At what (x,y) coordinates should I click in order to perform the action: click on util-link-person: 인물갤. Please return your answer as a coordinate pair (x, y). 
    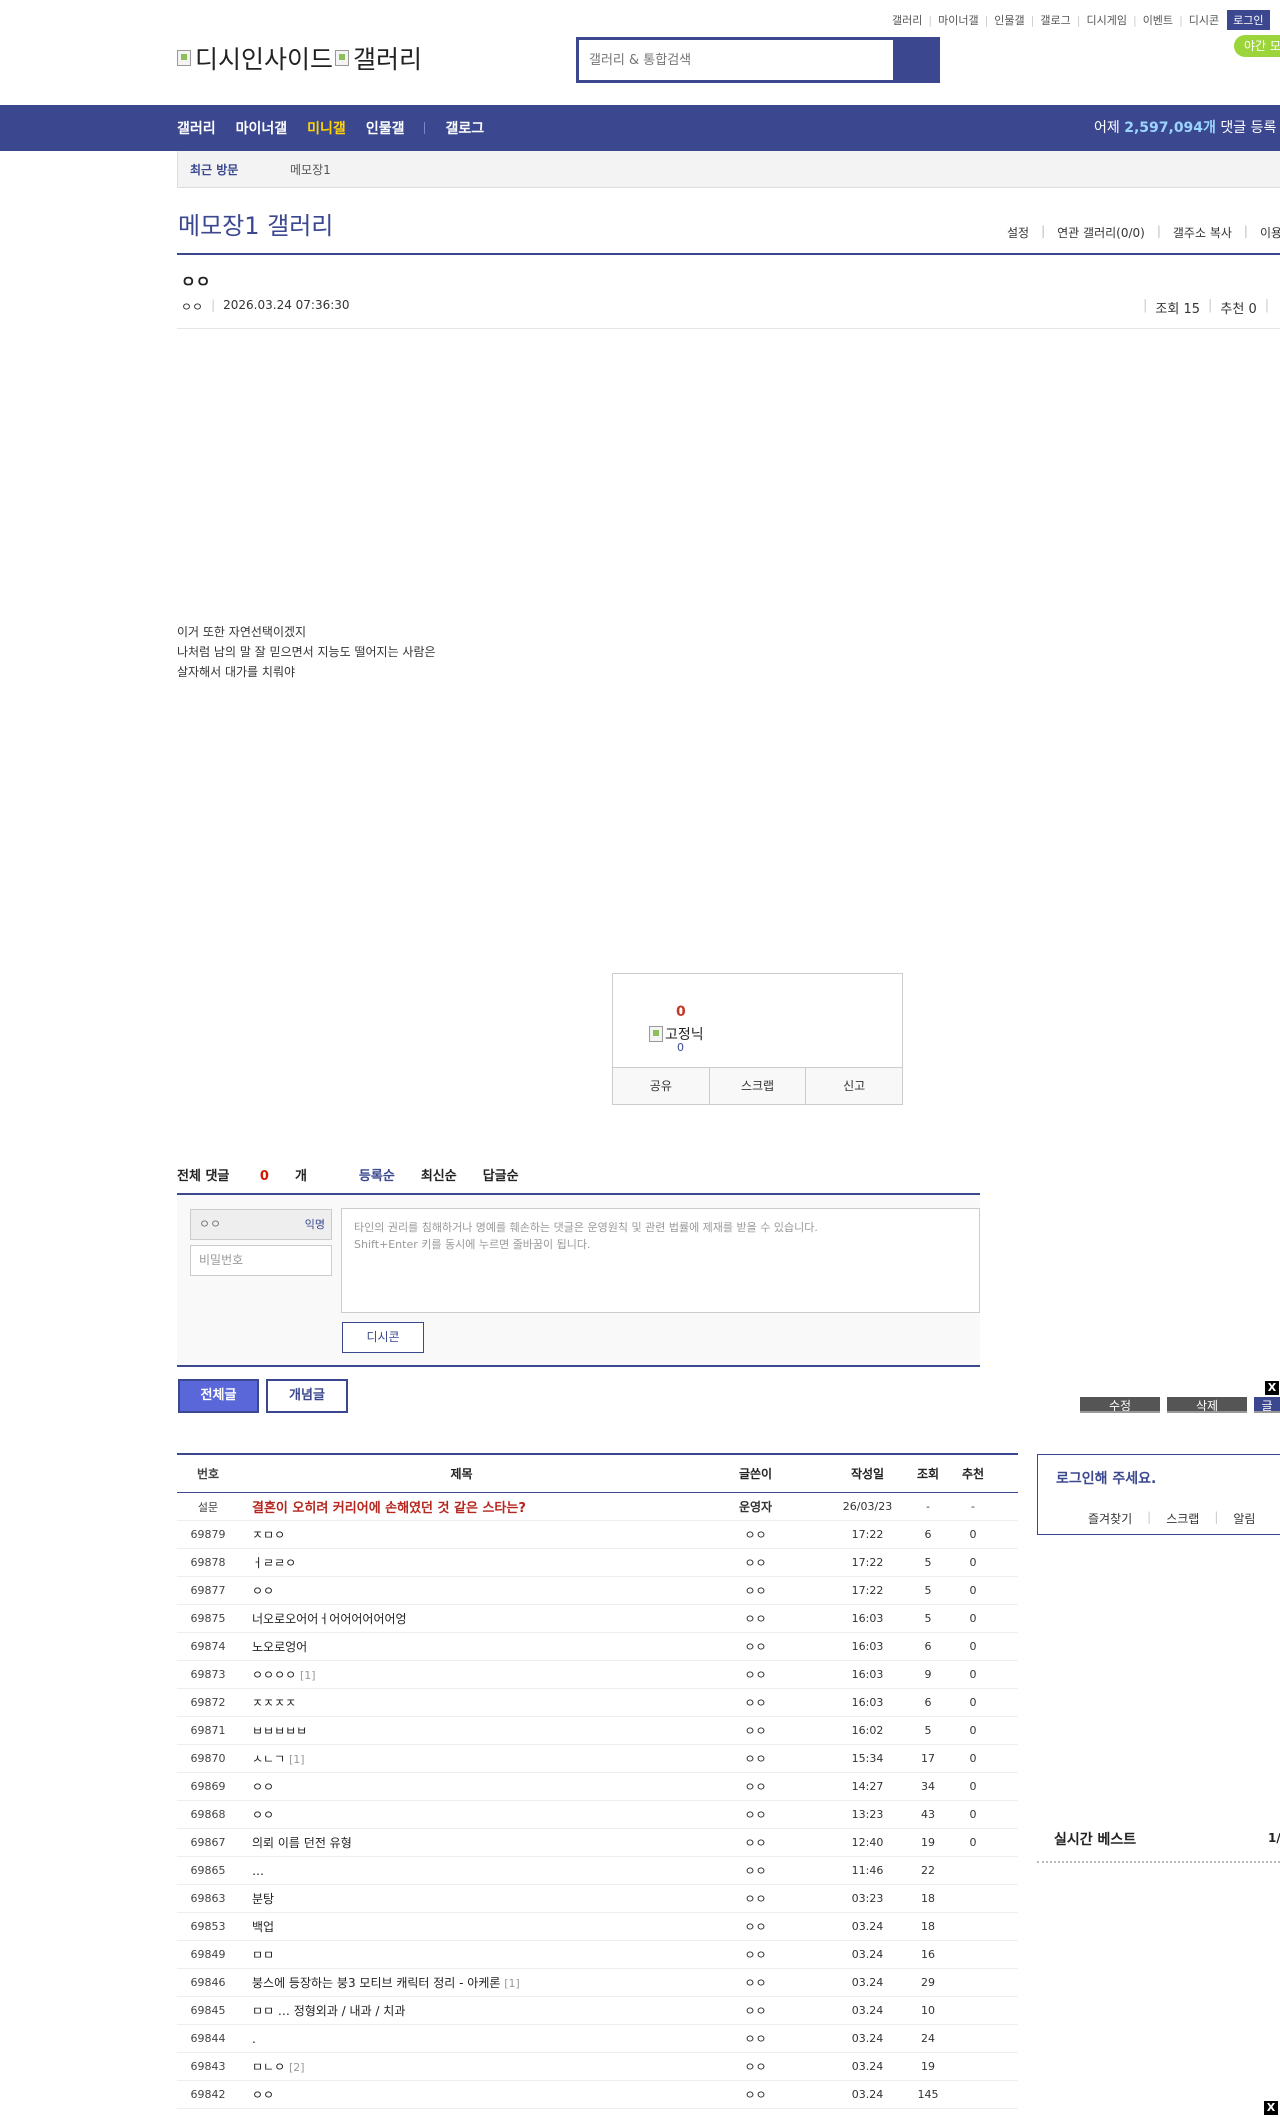
    Looking at the image, I should click on (1009, 20).